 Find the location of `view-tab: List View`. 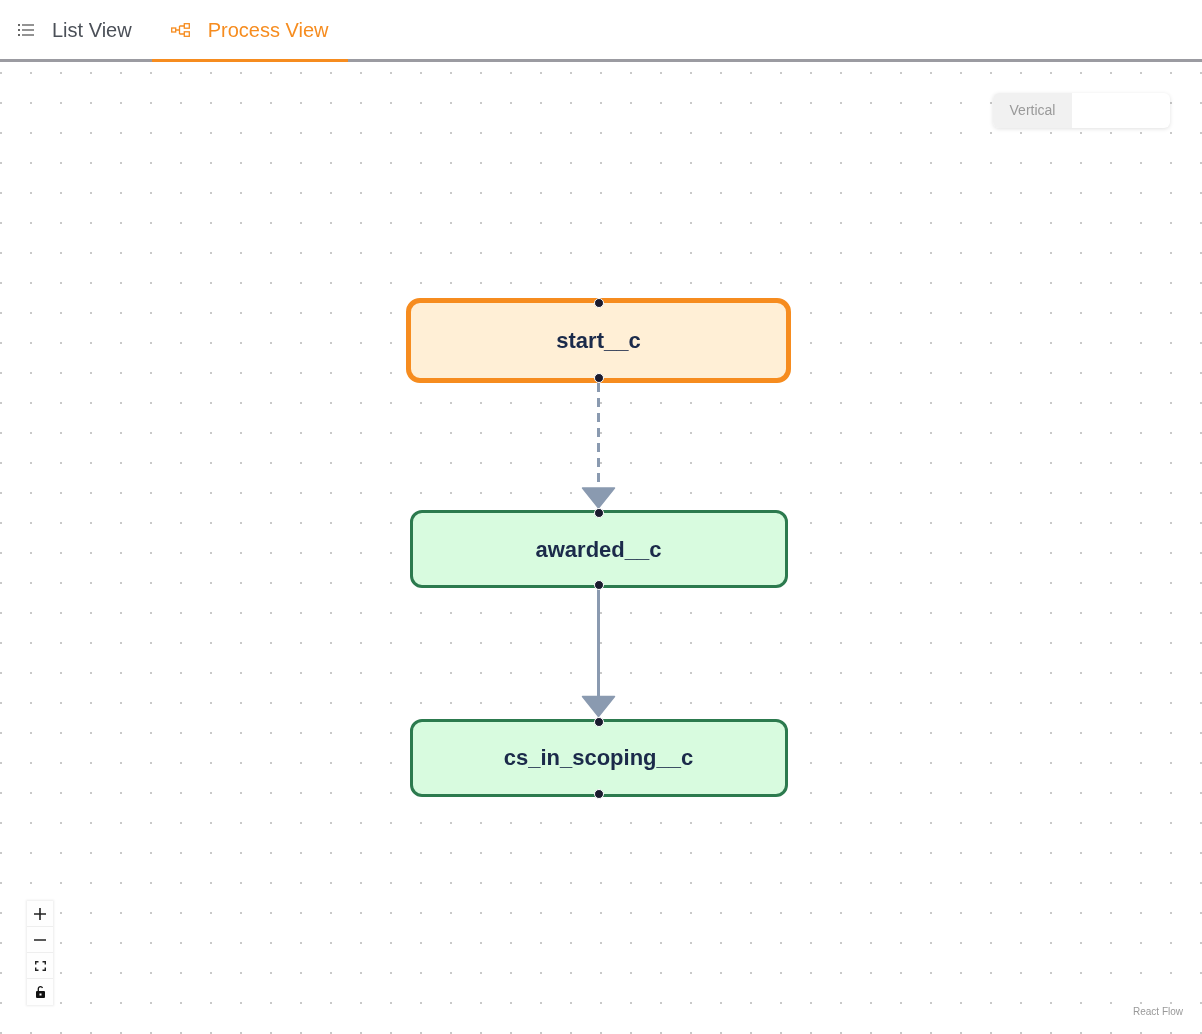

view-tab: List View is located at coordinates (76, 31).